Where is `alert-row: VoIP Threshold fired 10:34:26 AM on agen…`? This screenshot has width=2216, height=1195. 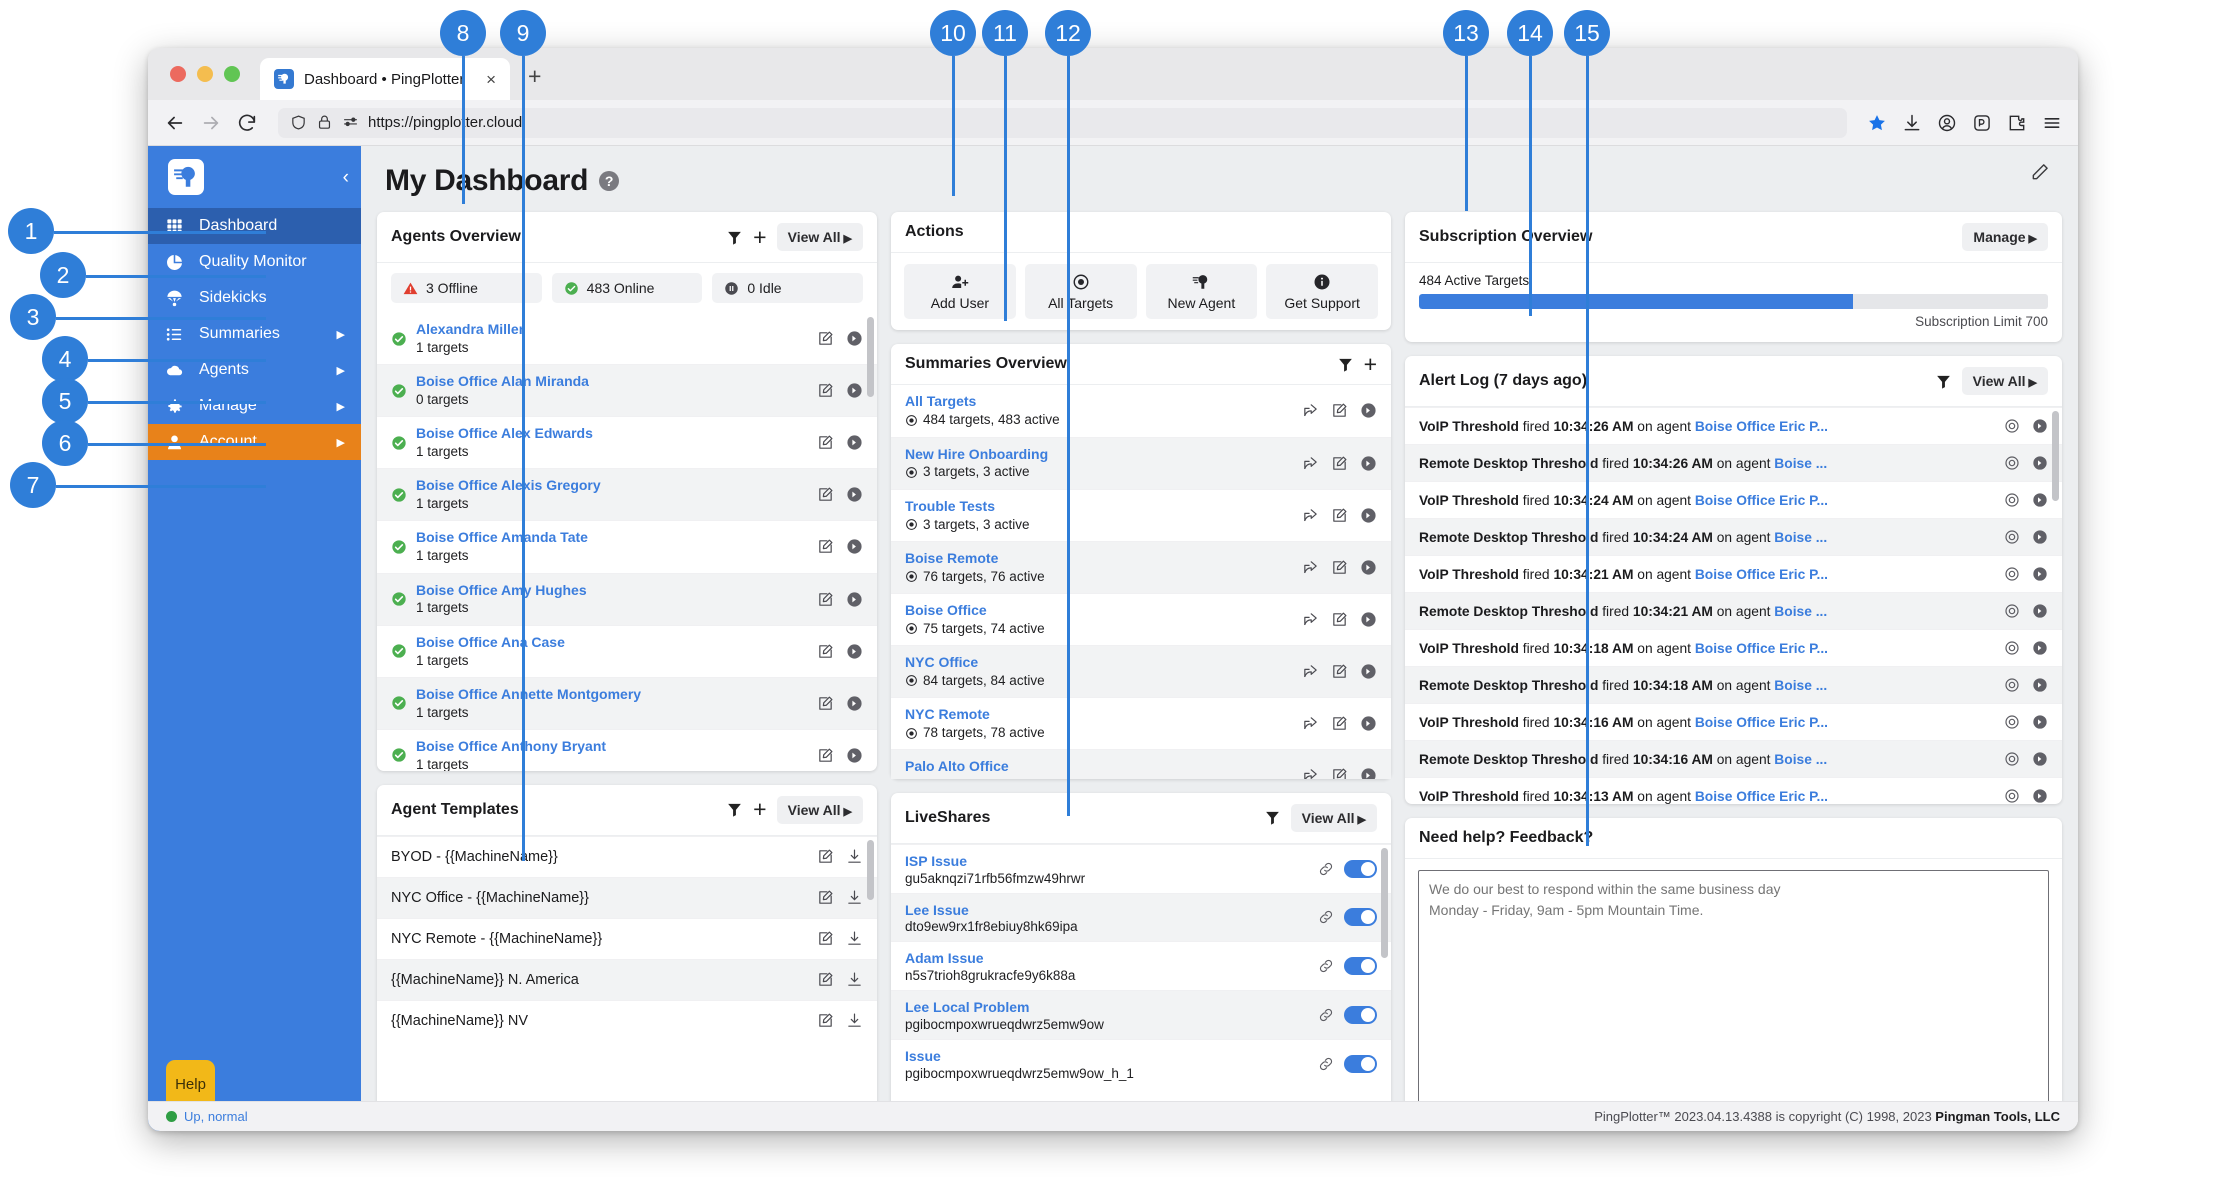 alert-row: VoIP Threshold fired 10:34:26 AM on agen… is located at coordinates (1733, 425).